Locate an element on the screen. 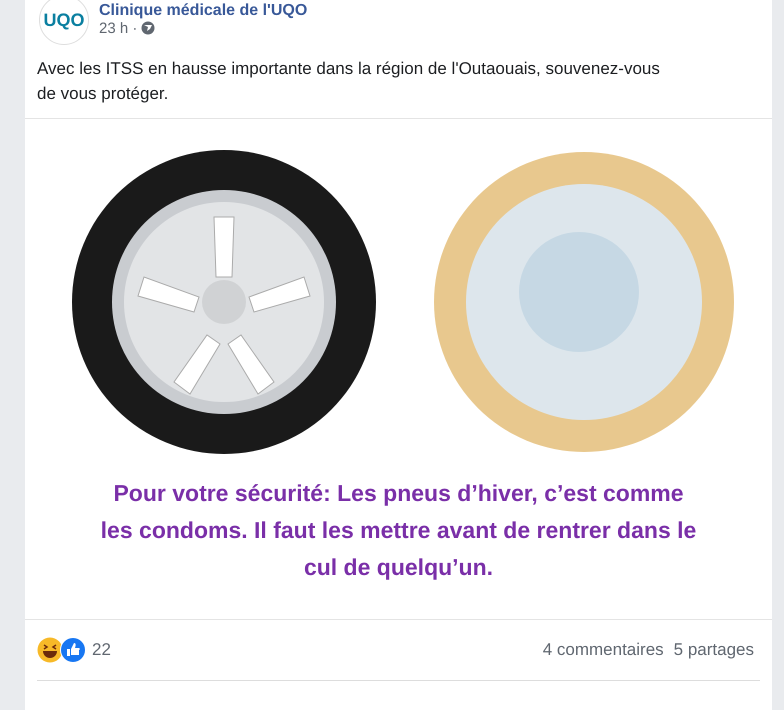 Image resolution: width=784 pixels, height=710 pixels. comments-link: 4 commentaires is located at coordinates (603, 650).